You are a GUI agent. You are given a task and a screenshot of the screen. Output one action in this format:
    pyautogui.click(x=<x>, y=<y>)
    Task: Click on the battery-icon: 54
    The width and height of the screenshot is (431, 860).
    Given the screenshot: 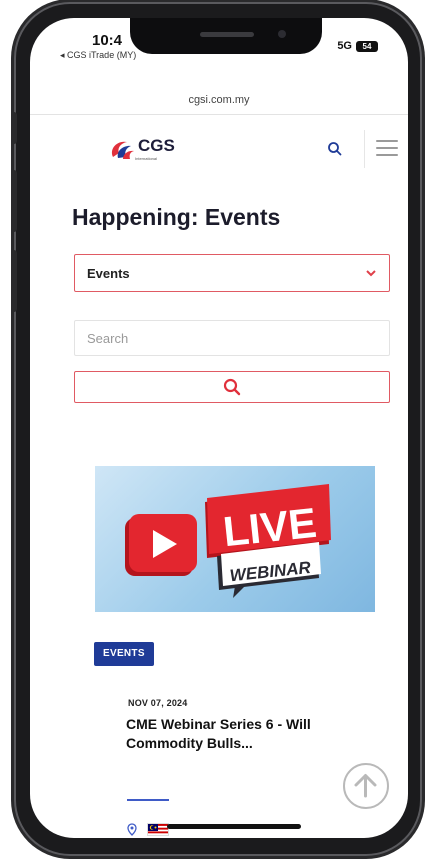 What is the action you would take?
    pyautogui.click(x=367, y=46)
    